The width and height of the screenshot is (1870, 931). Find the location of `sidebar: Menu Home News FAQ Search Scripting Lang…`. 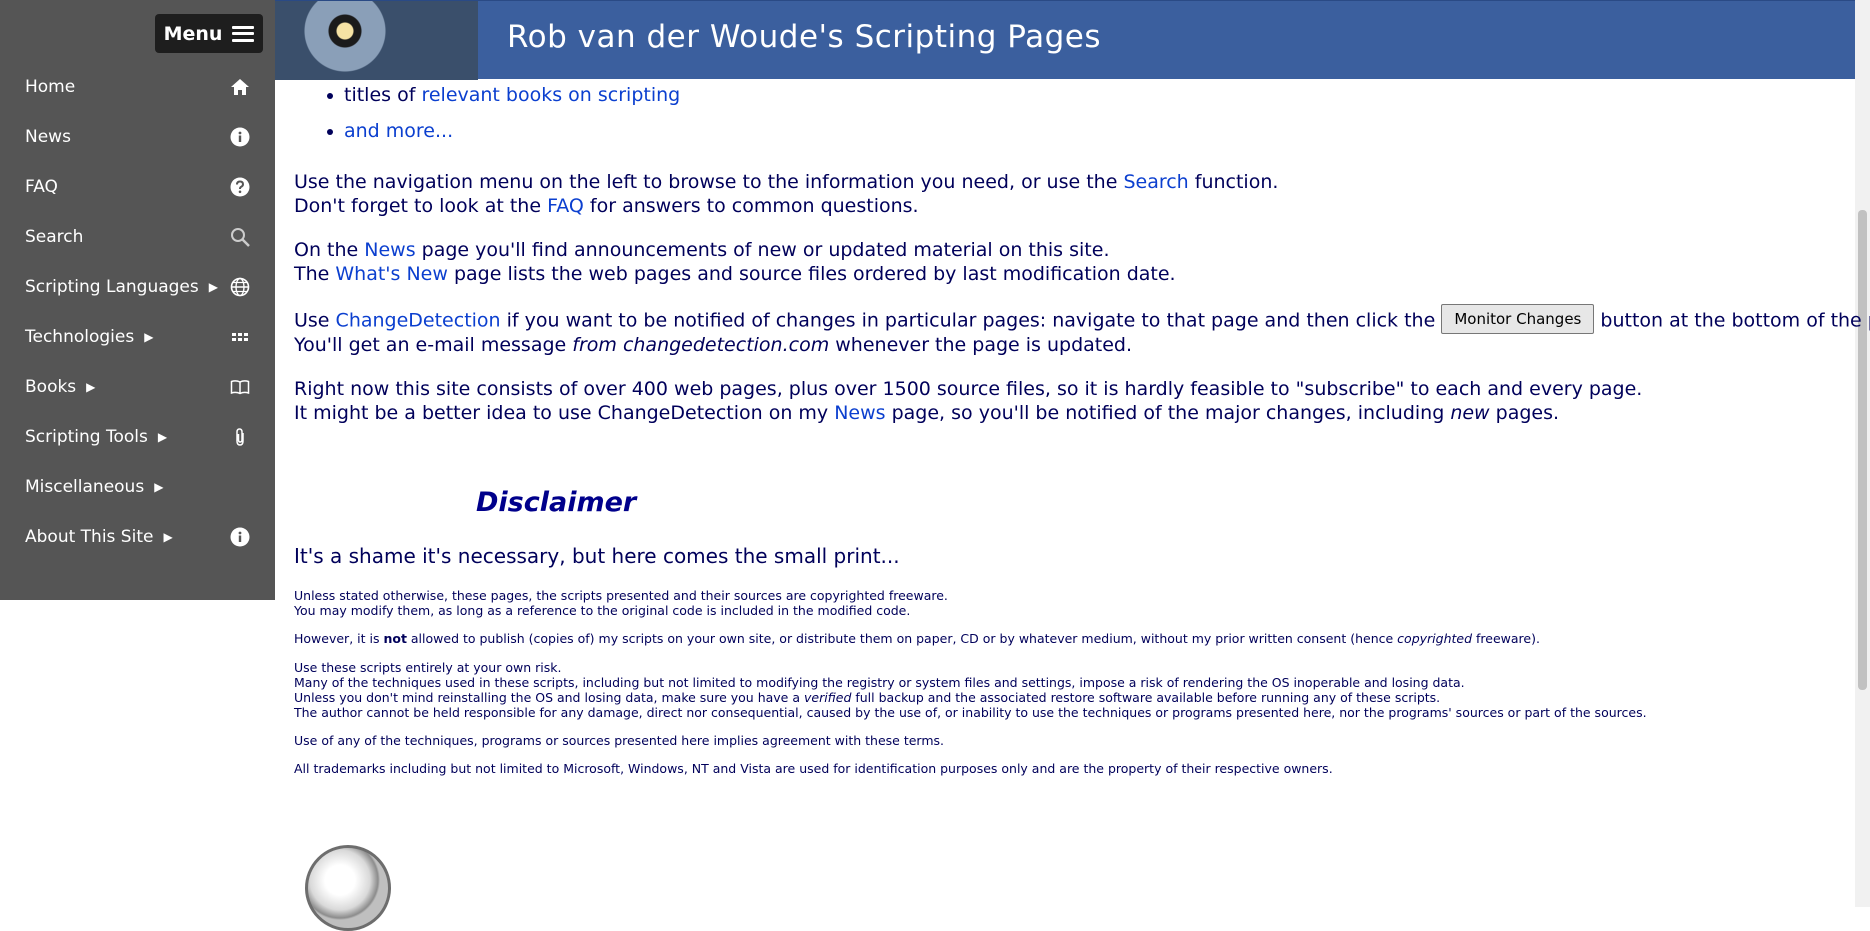

sidebar: Menu Home News FAQ Search Scripting Lang… is located at coordinates (137, 300).